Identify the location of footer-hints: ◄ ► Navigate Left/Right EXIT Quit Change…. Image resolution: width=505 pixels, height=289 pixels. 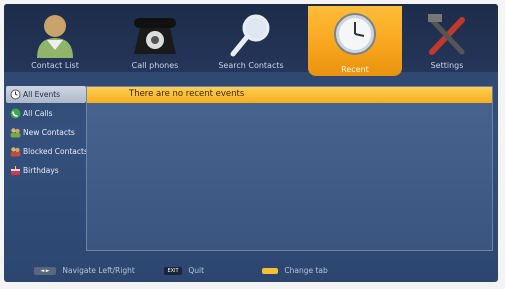
(251, 272).